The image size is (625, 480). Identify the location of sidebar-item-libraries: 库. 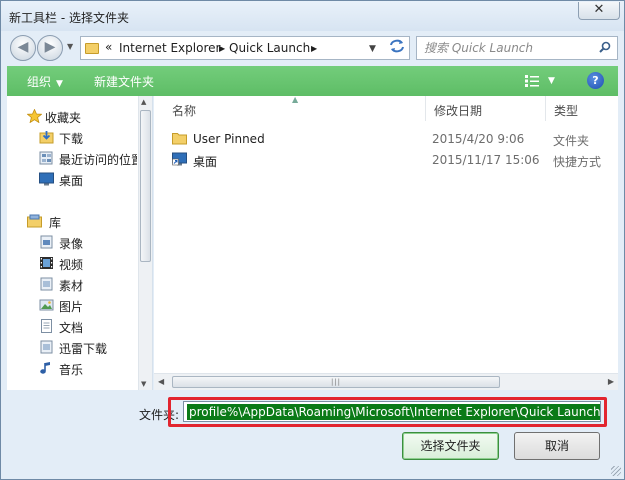
(72, 221).